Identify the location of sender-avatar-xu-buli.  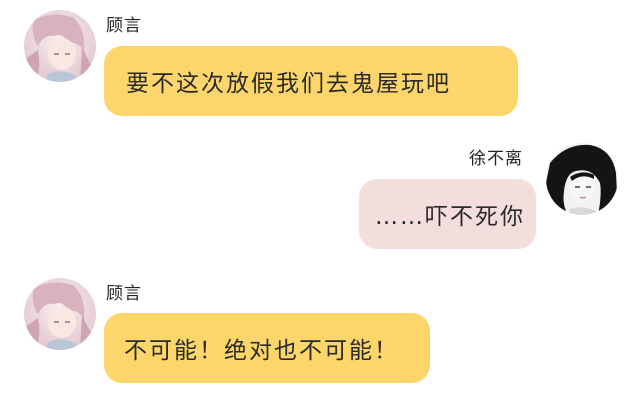
(582, 179).